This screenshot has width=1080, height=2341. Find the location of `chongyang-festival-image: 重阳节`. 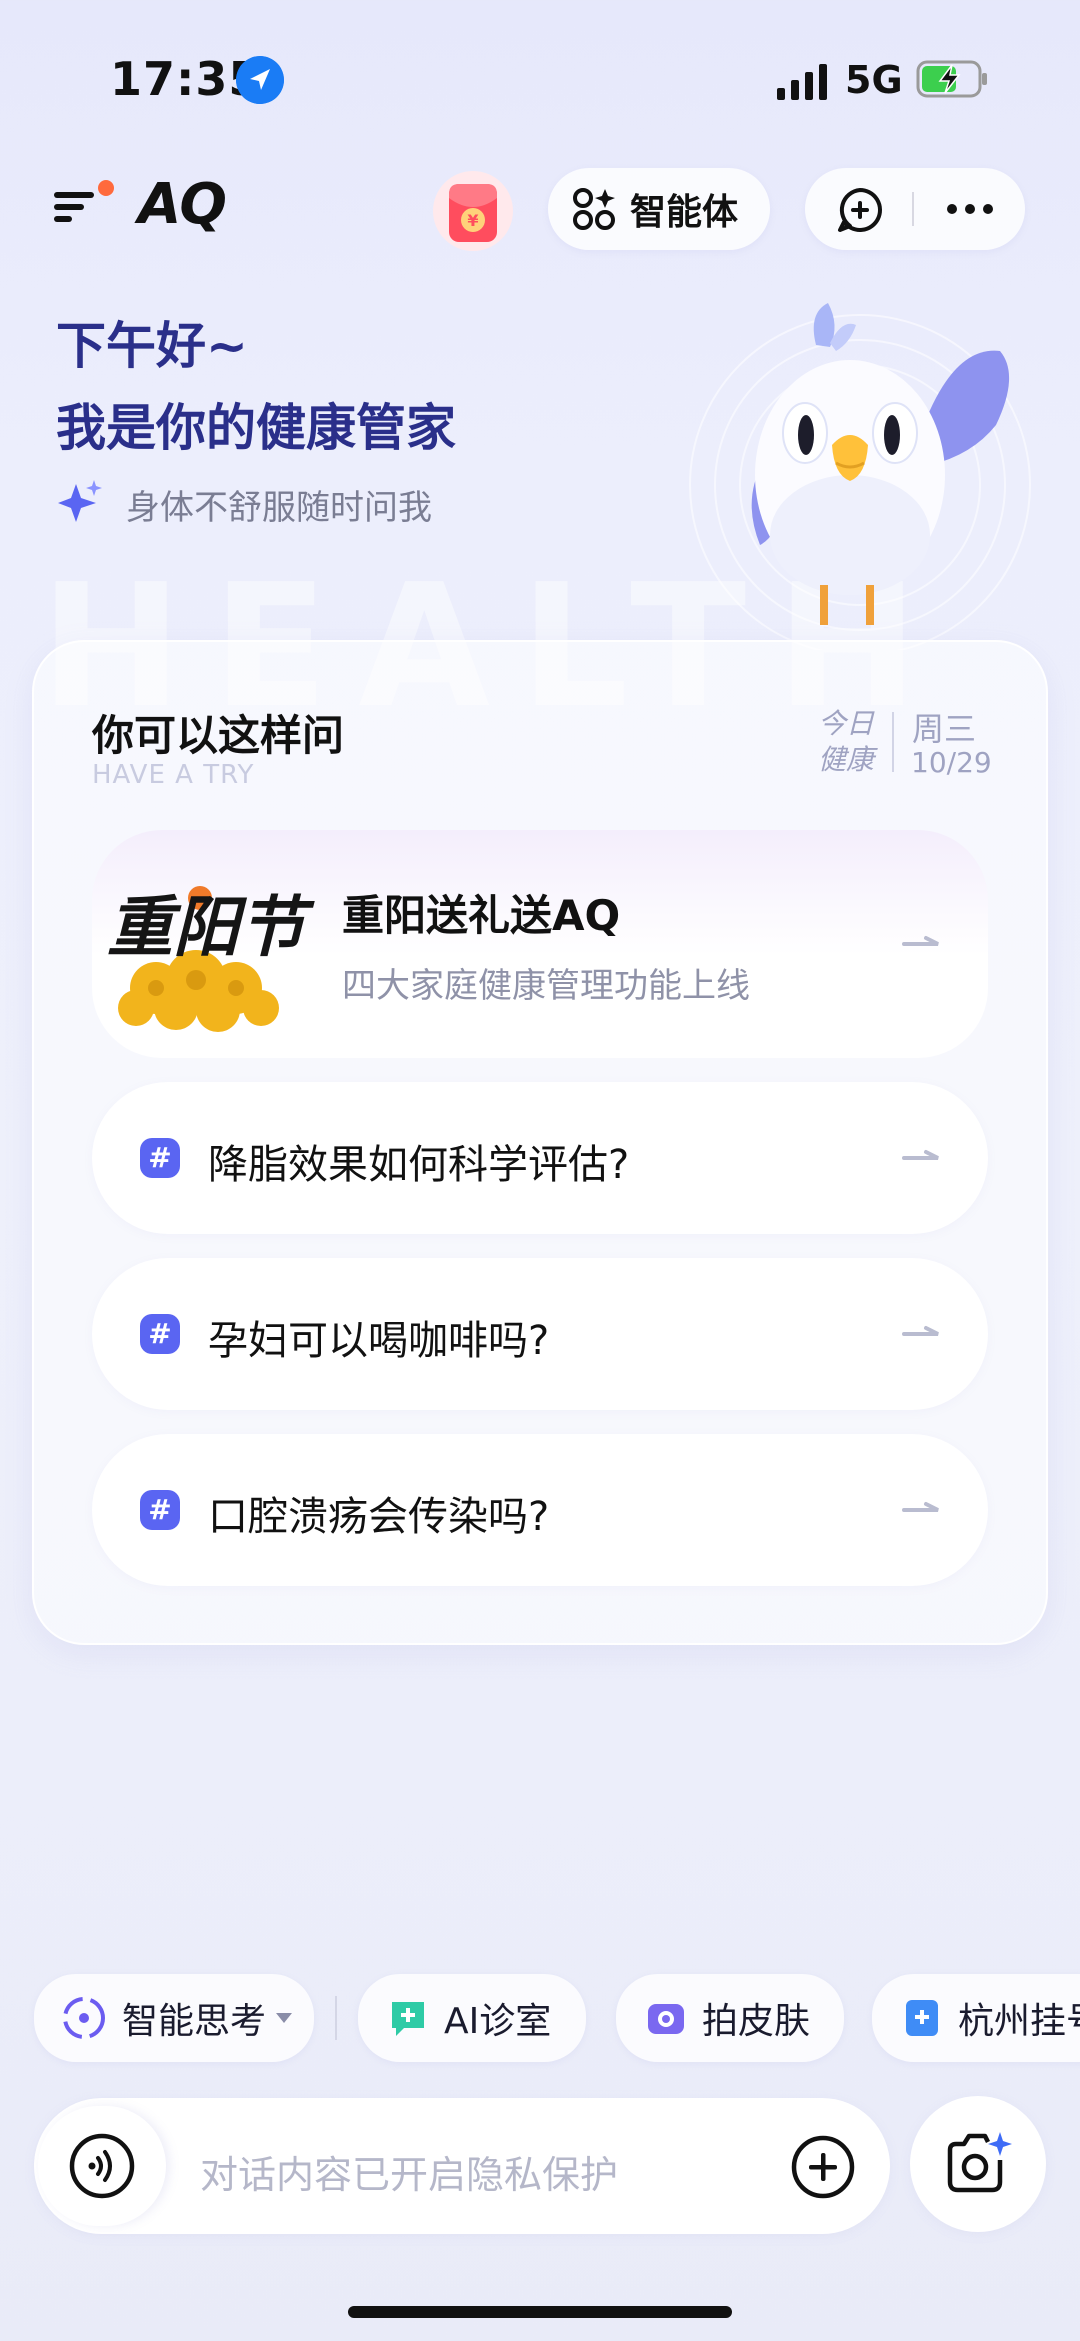

chongyang-festival-image: 重阳节 is located at coordinates (211, 959).